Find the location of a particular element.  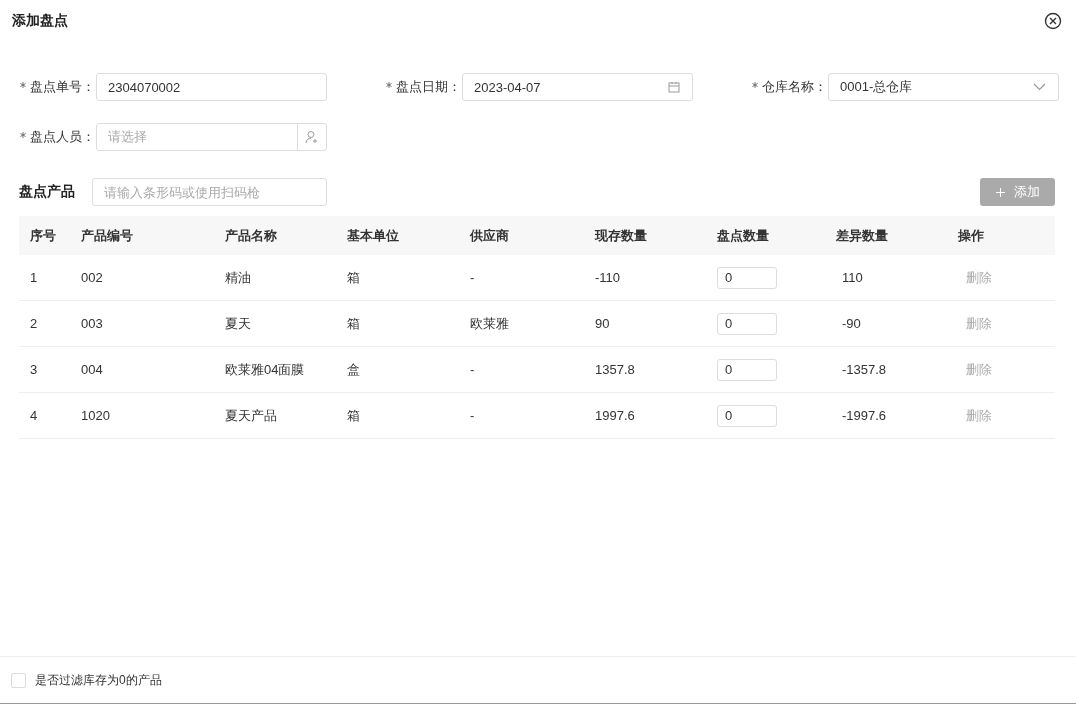

table-cell: 4 is located at coordinates (50, 415).